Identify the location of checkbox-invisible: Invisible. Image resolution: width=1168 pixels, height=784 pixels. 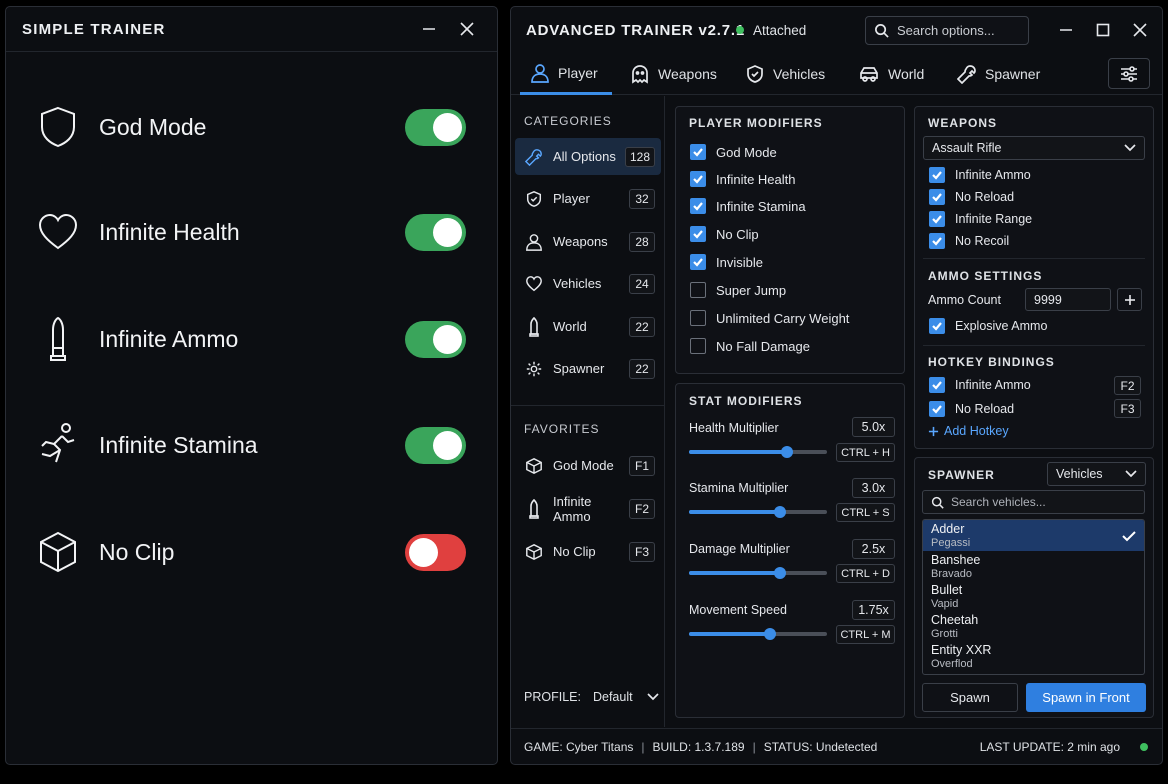
(726, 262).